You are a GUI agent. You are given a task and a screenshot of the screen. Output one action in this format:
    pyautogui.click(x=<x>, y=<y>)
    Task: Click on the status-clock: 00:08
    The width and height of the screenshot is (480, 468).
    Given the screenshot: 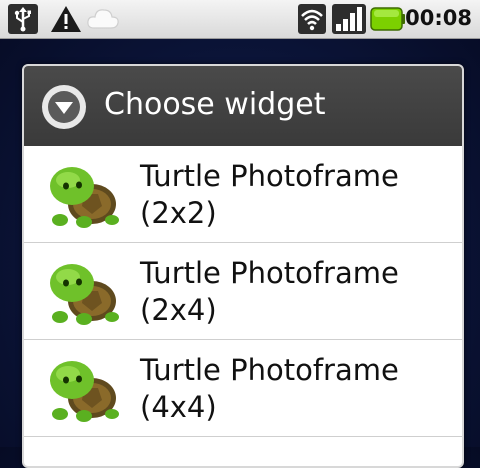 What is the action you would take?
    pyautogui.click(x=438, y=18)
    